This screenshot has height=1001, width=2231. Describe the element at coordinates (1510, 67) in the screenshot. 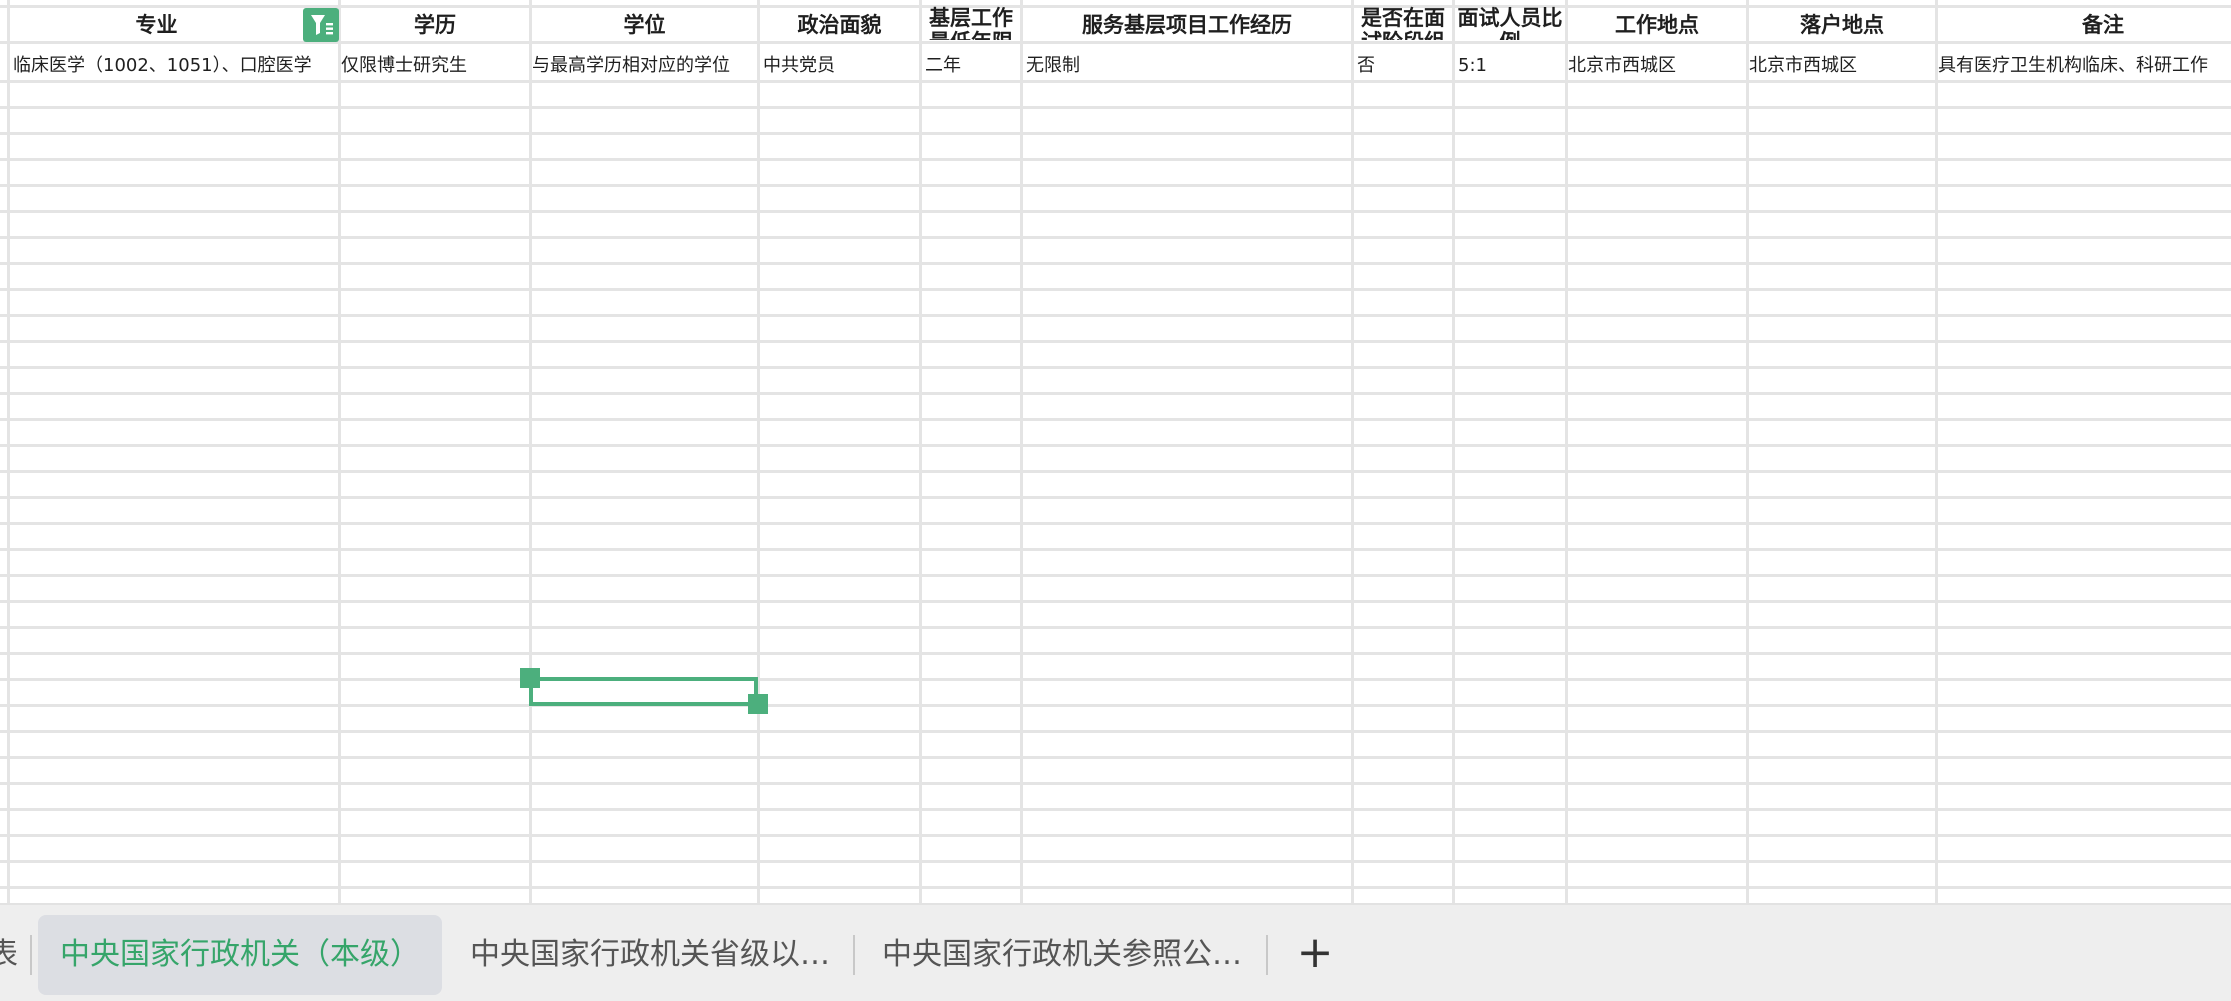

I see `cell-interview-ratio: 5:1` at that location.